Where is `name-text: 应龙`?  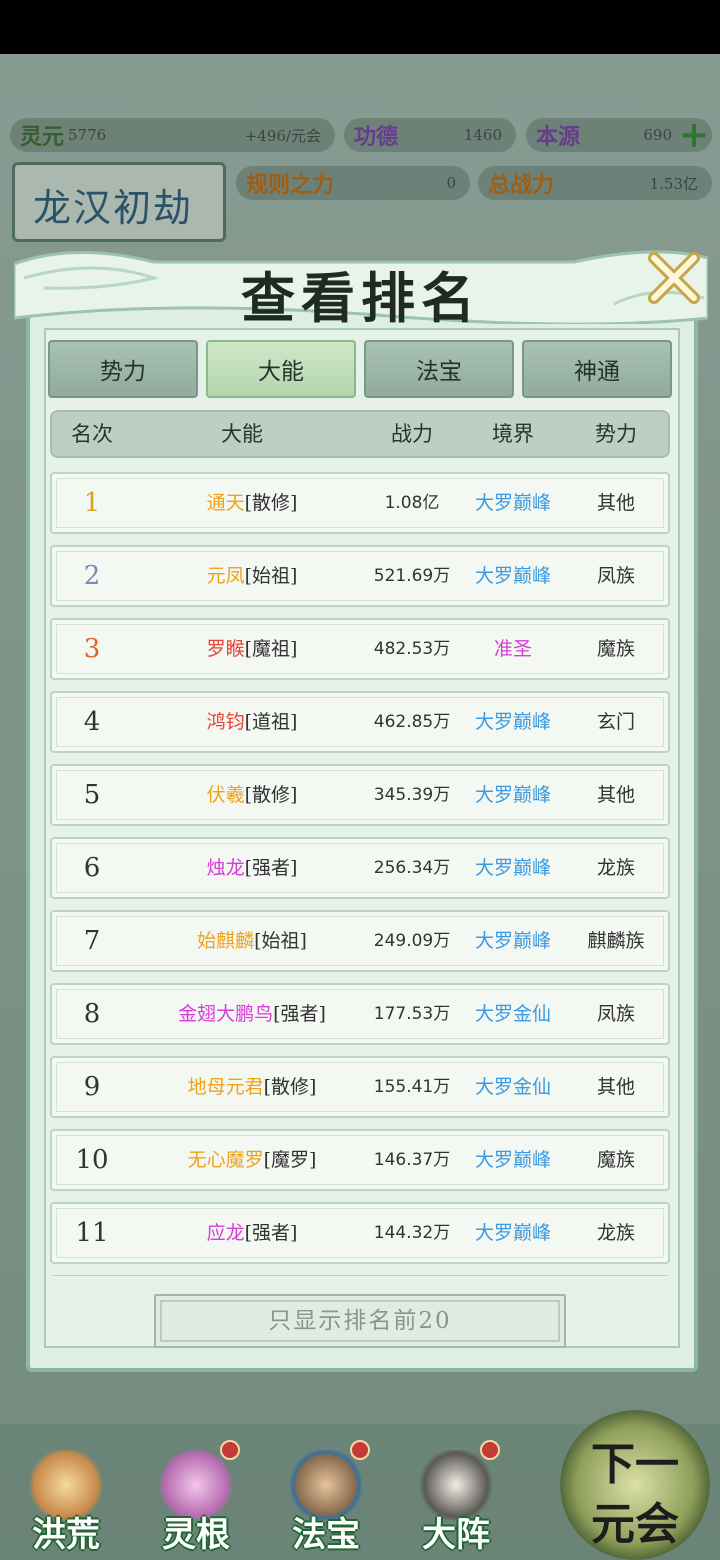
name-text: 应龙 is located at coordinates (225, 1233).